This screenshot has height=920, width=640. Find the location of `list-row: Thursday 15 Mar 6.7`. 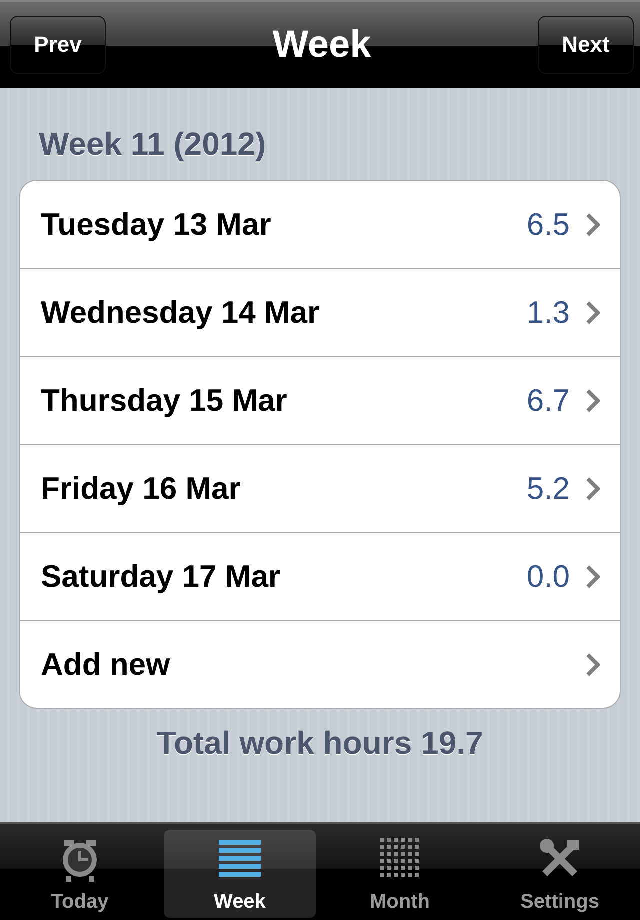

list-row: Thursday 15 Mar 6.7 is located at coordinates (320, 400).